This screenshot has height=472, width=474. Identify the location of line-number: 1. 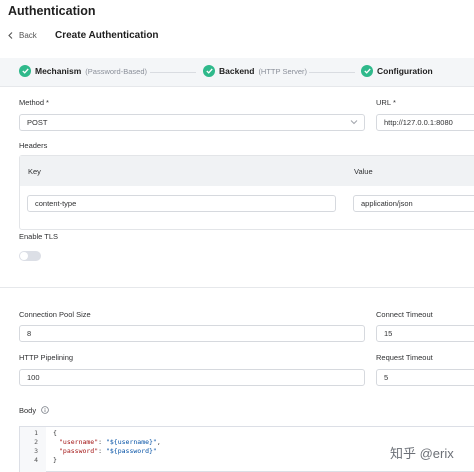
(36, 433).